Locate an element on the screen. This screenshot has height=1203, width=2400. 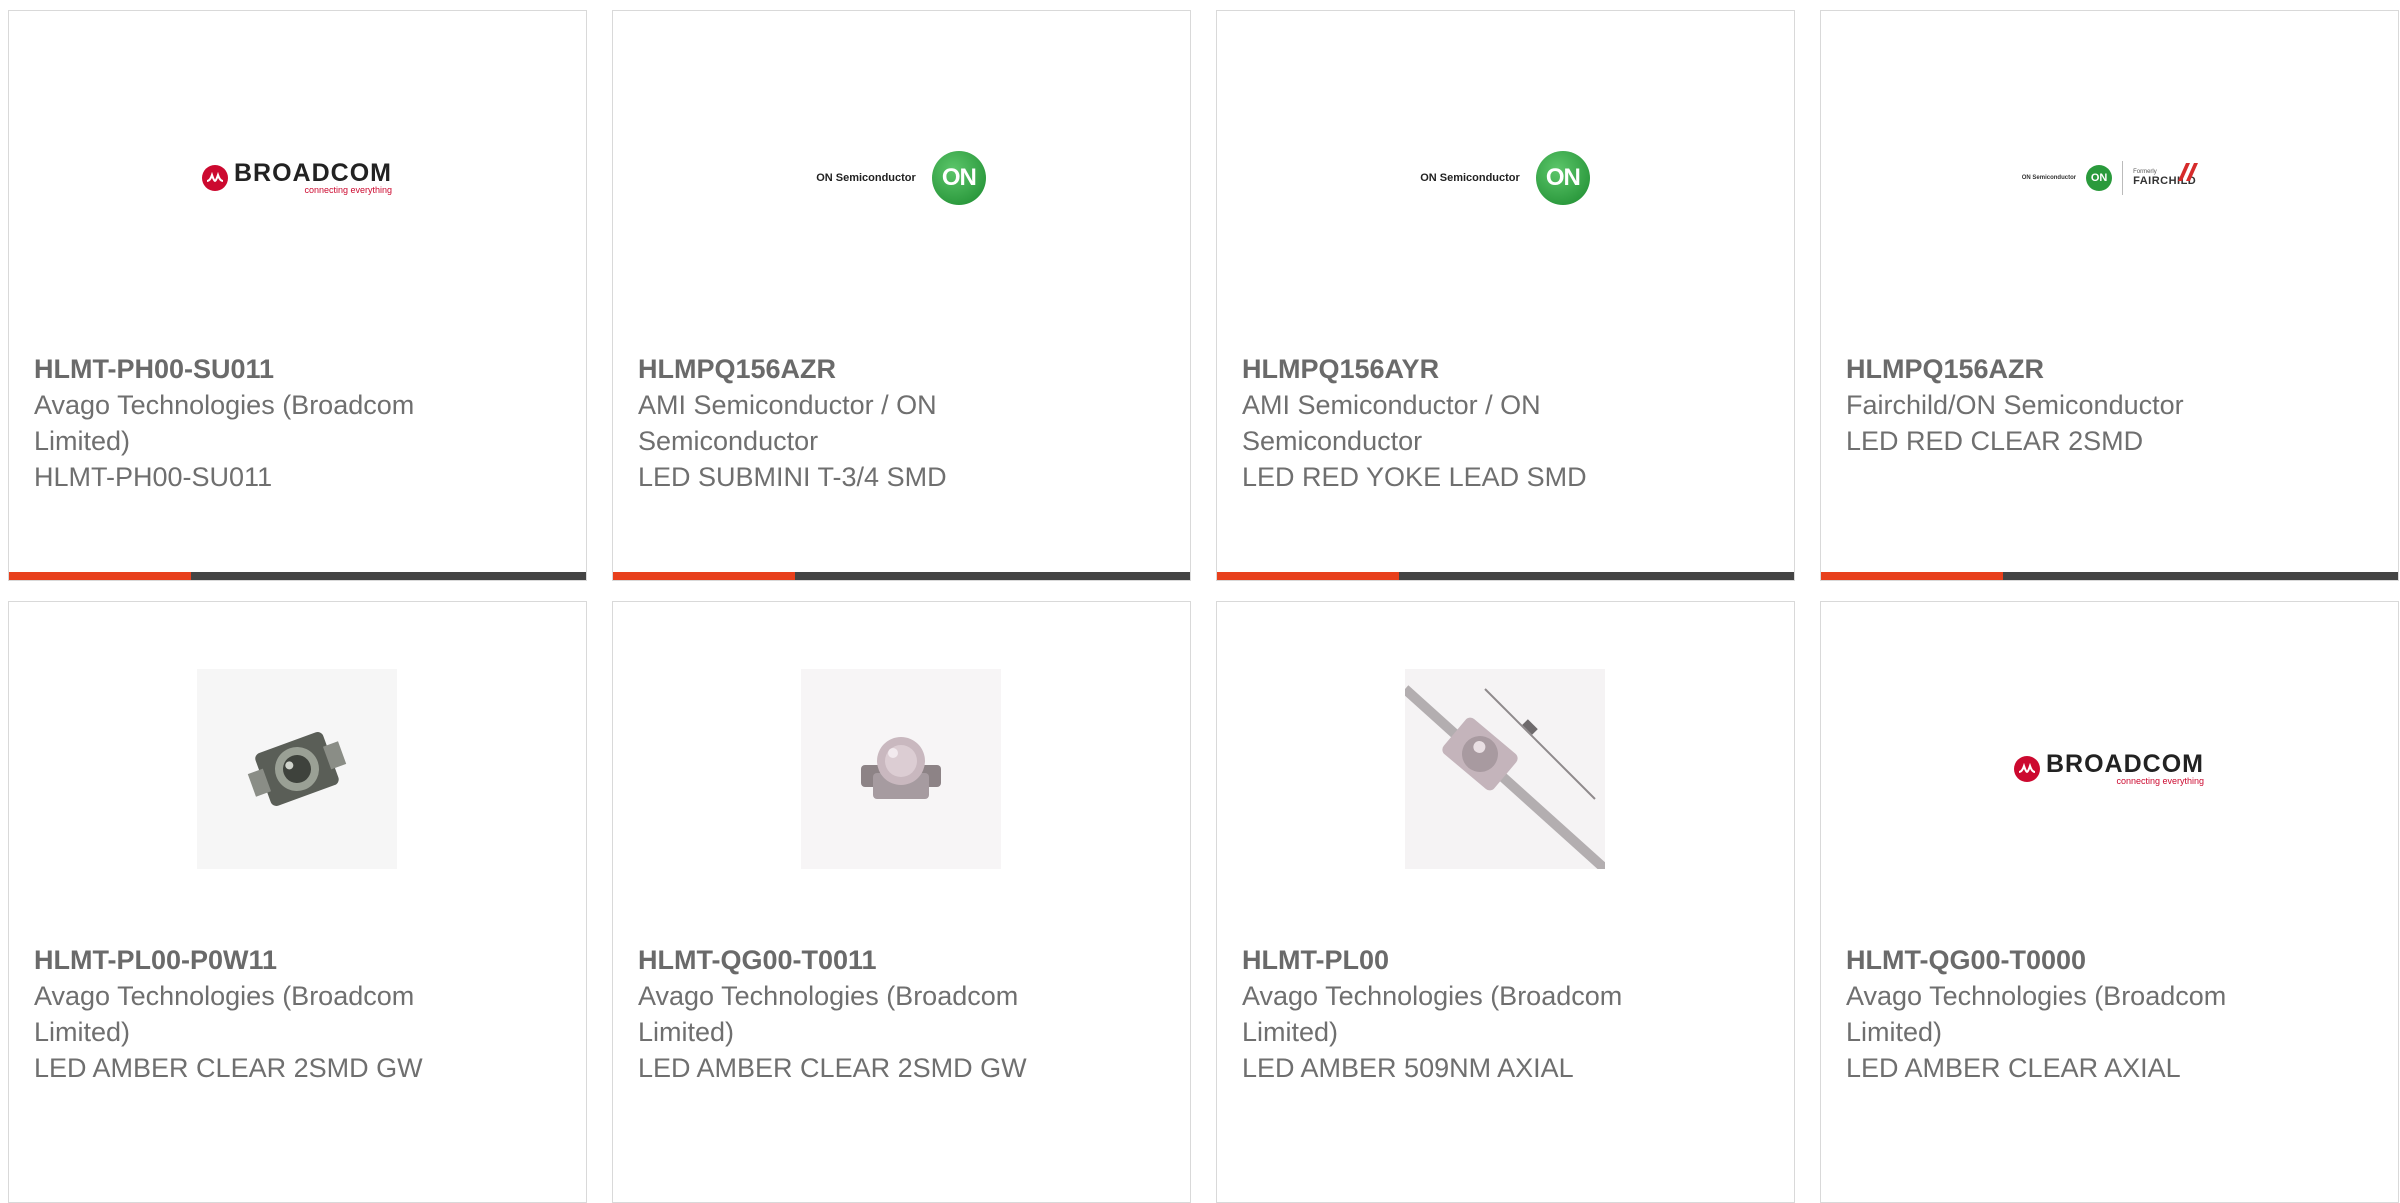
product-description: LED SUBMINI T-3/4 SMD is located at coordinates (792, 477).